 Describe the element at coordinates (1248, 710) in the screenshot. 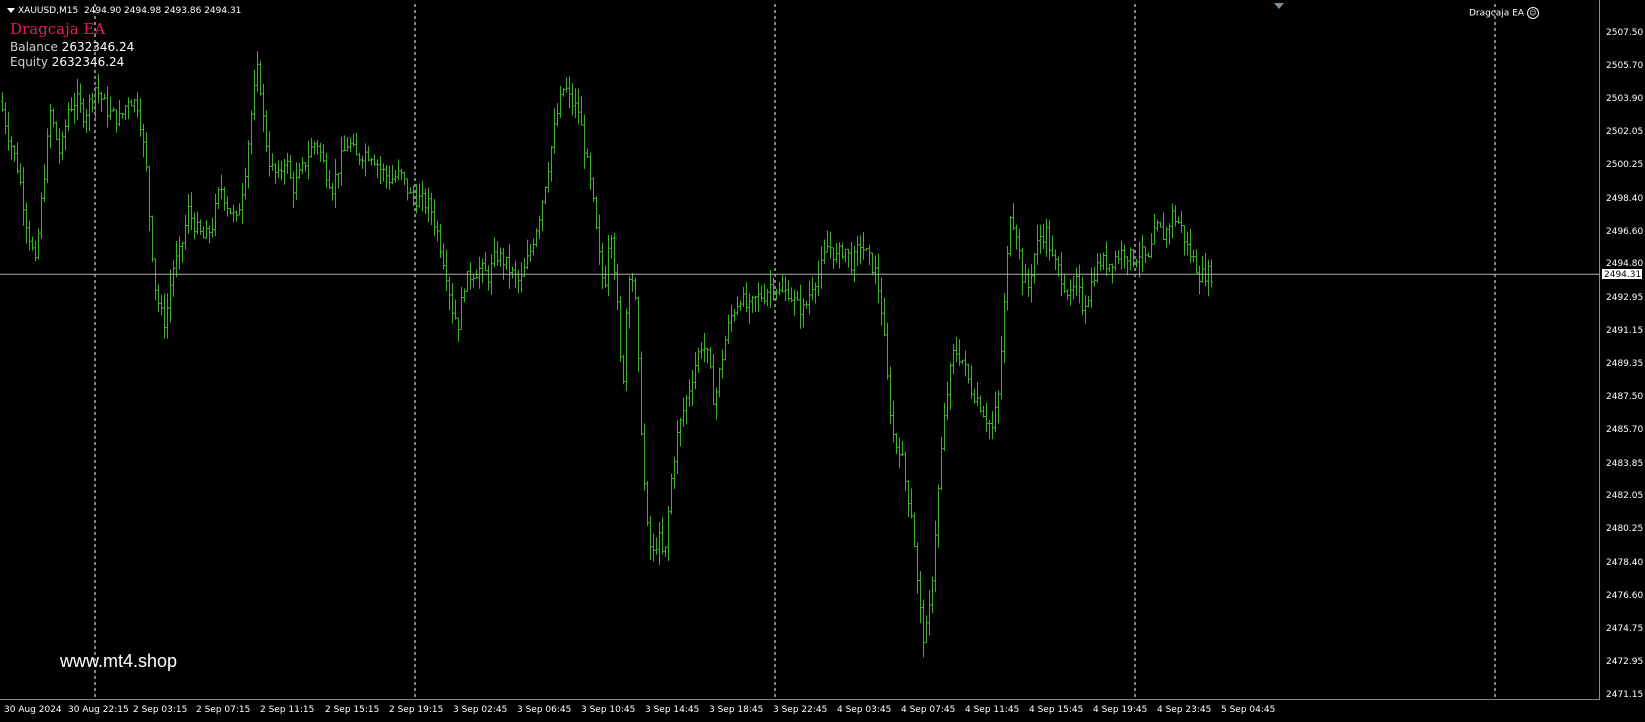

I see `time-tick-label: 5 Sep 04:45` at that location.